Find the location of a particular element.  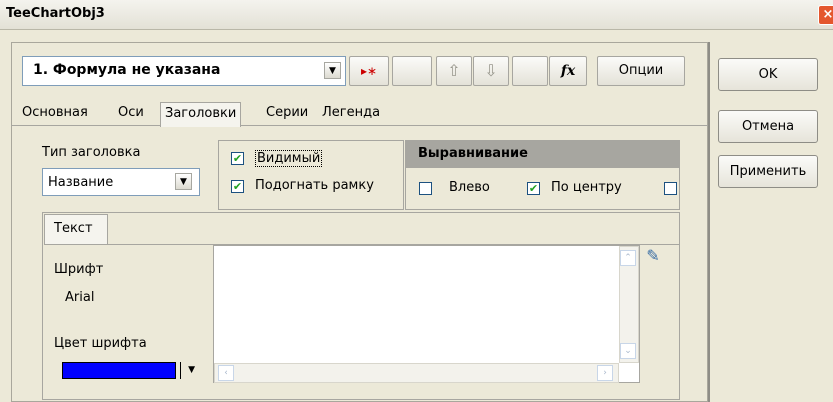

title-type-label: Тип заголовка is located at coordinates (91, 152).